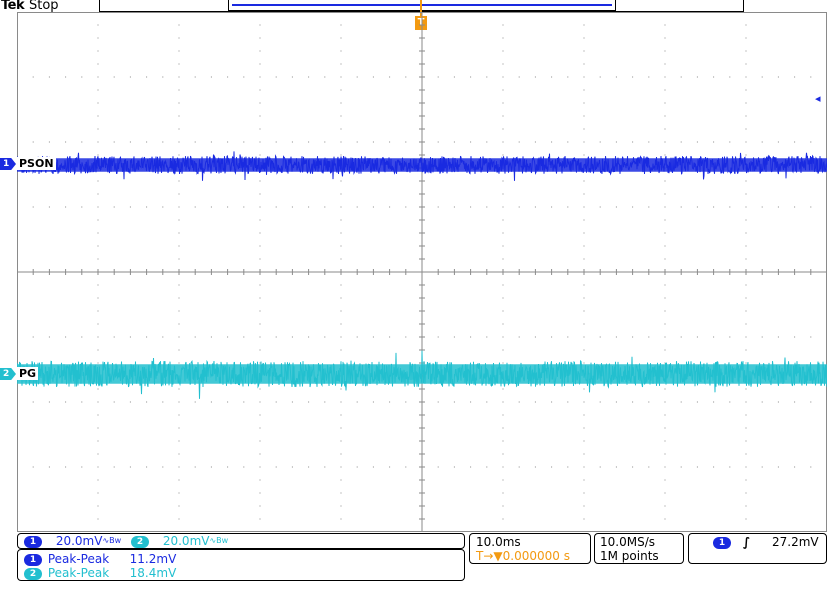 The width and height of the screenshot is (828, 611). I want to click on horizontal-position: 0.000000 s, so click(536, 556).